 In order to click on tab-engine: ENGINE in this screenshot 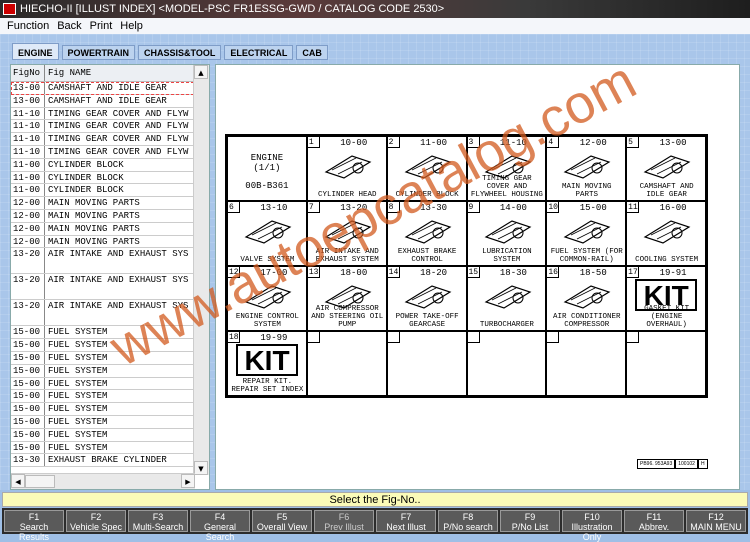, I will do `click(35, 51)`.